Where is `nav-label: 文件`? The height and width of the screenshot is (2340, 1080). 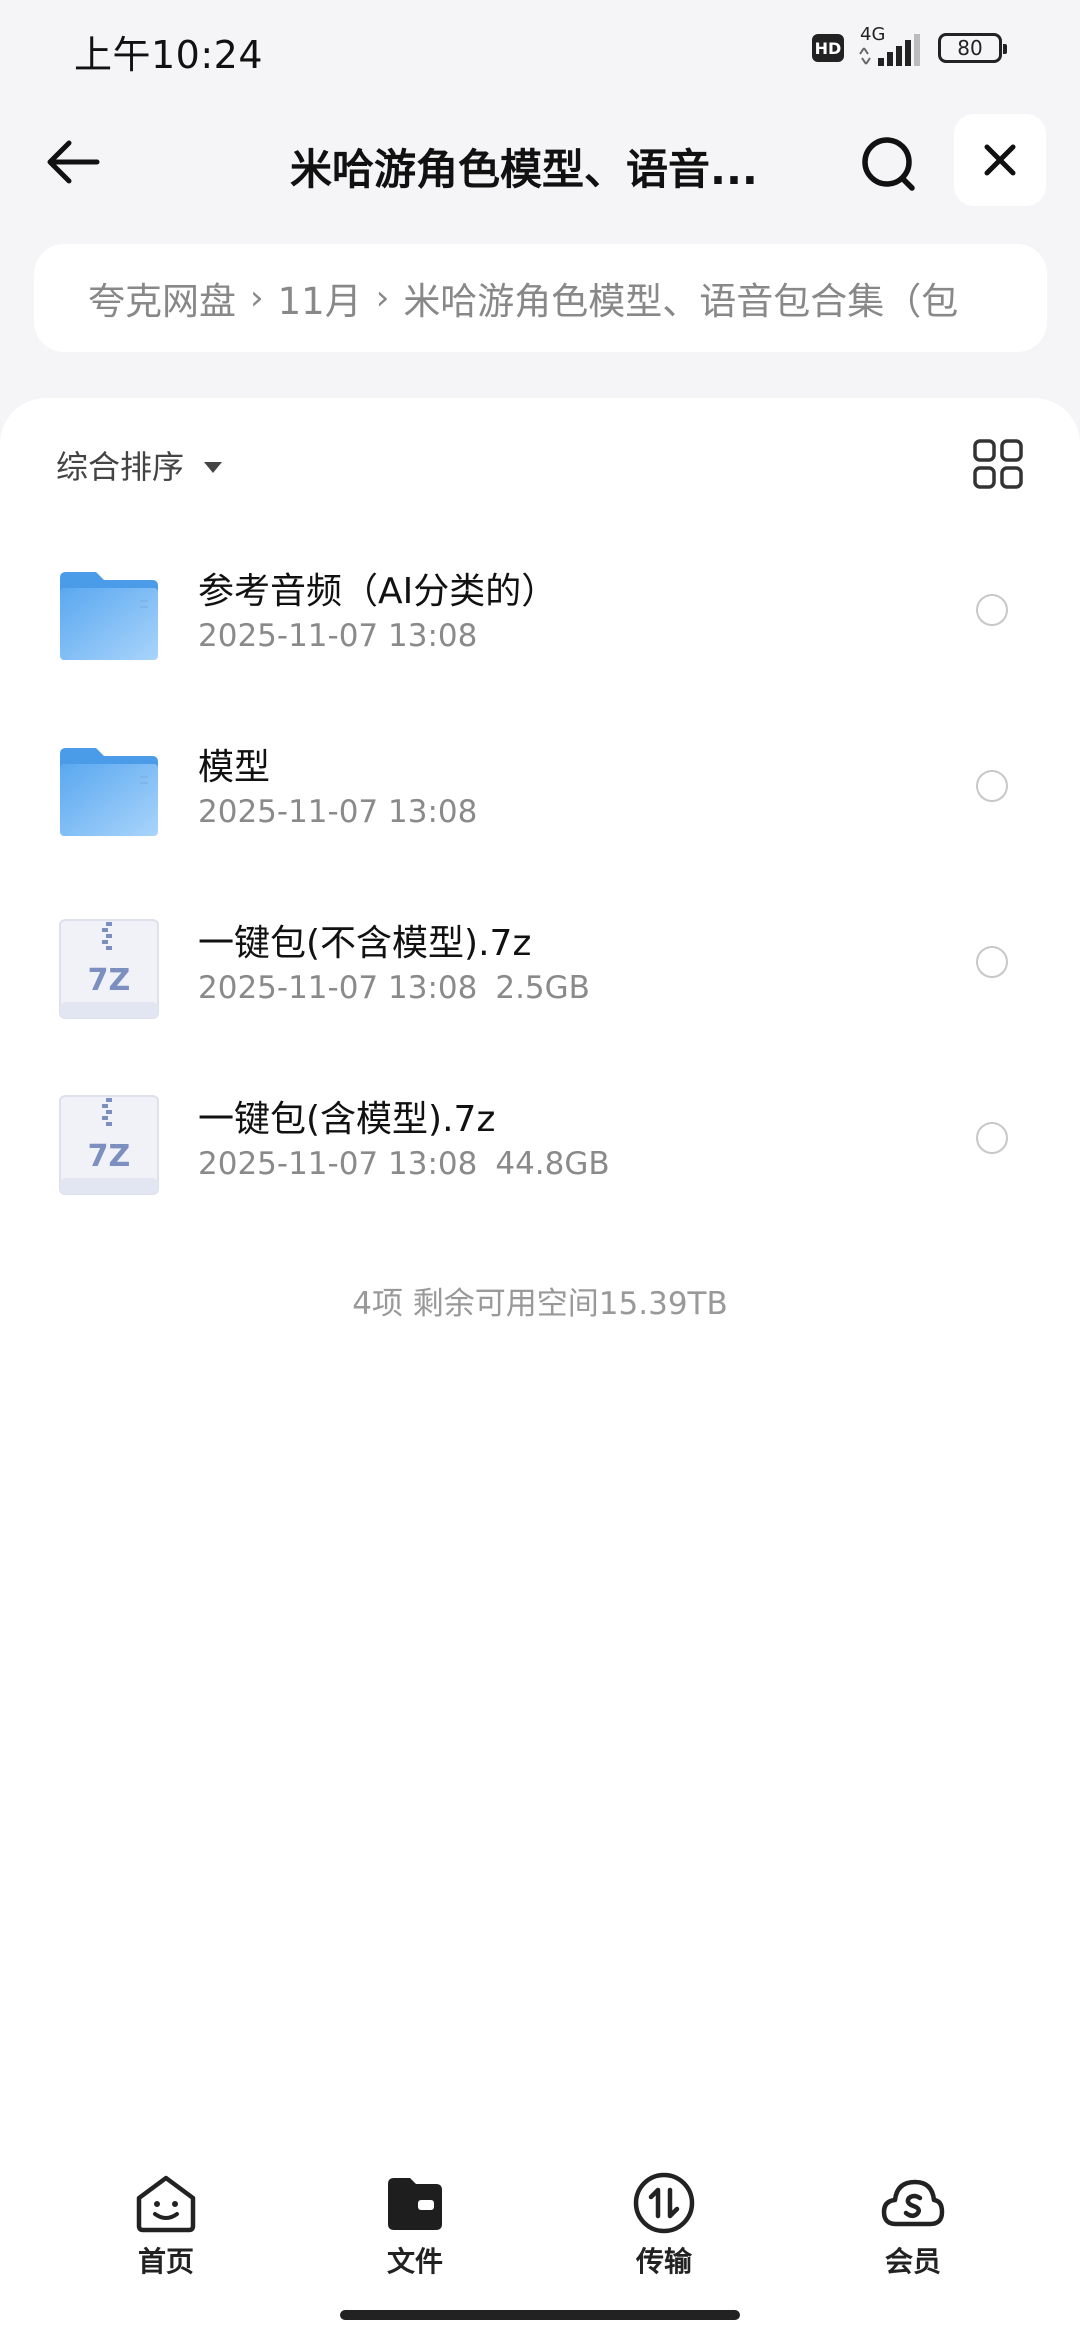
nav-label: 文件 is located at coordinates (414, 2261).